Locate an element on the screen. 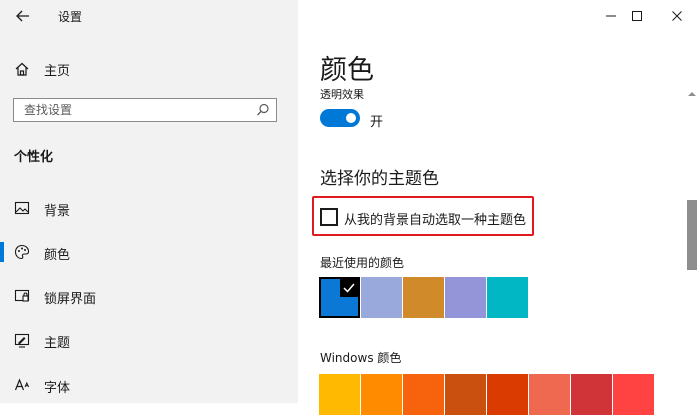  window-title: 设置 is located at coordinates (70, 17).